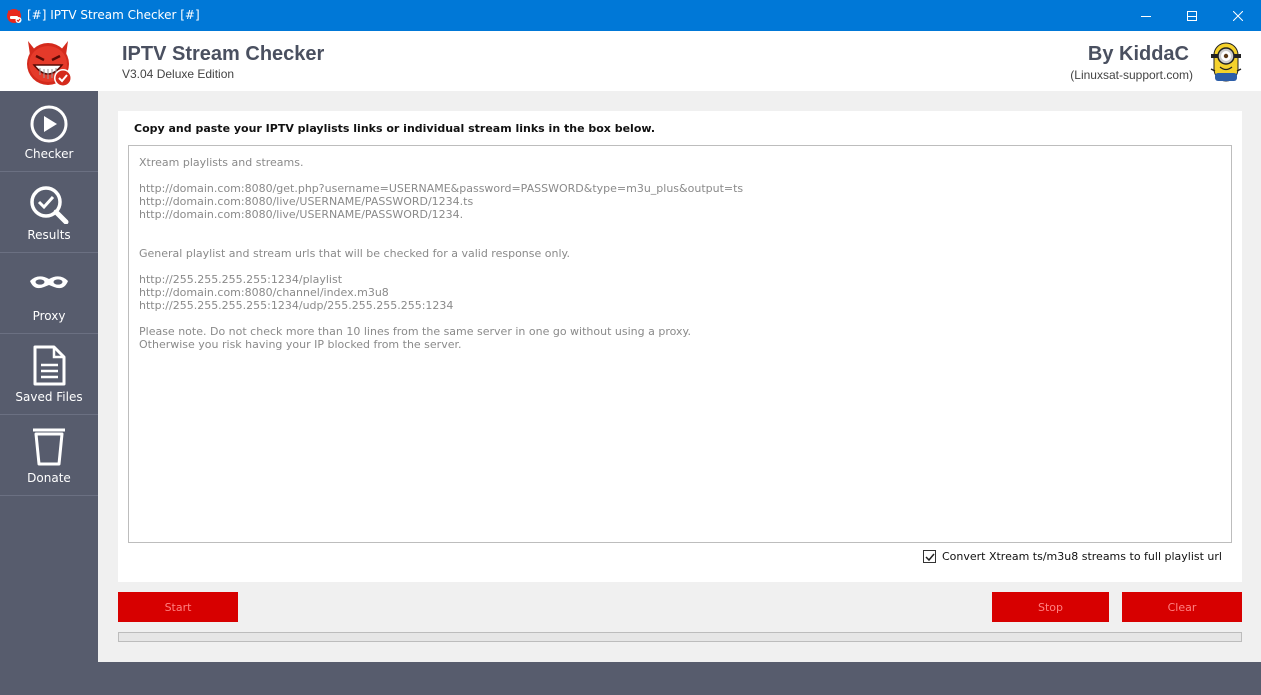 The height and width of the screenshot is (695, 1261). Describe the element at coordinates (1138, 54) in the screenshot. I see `author-title: By KiddaC` at that location.